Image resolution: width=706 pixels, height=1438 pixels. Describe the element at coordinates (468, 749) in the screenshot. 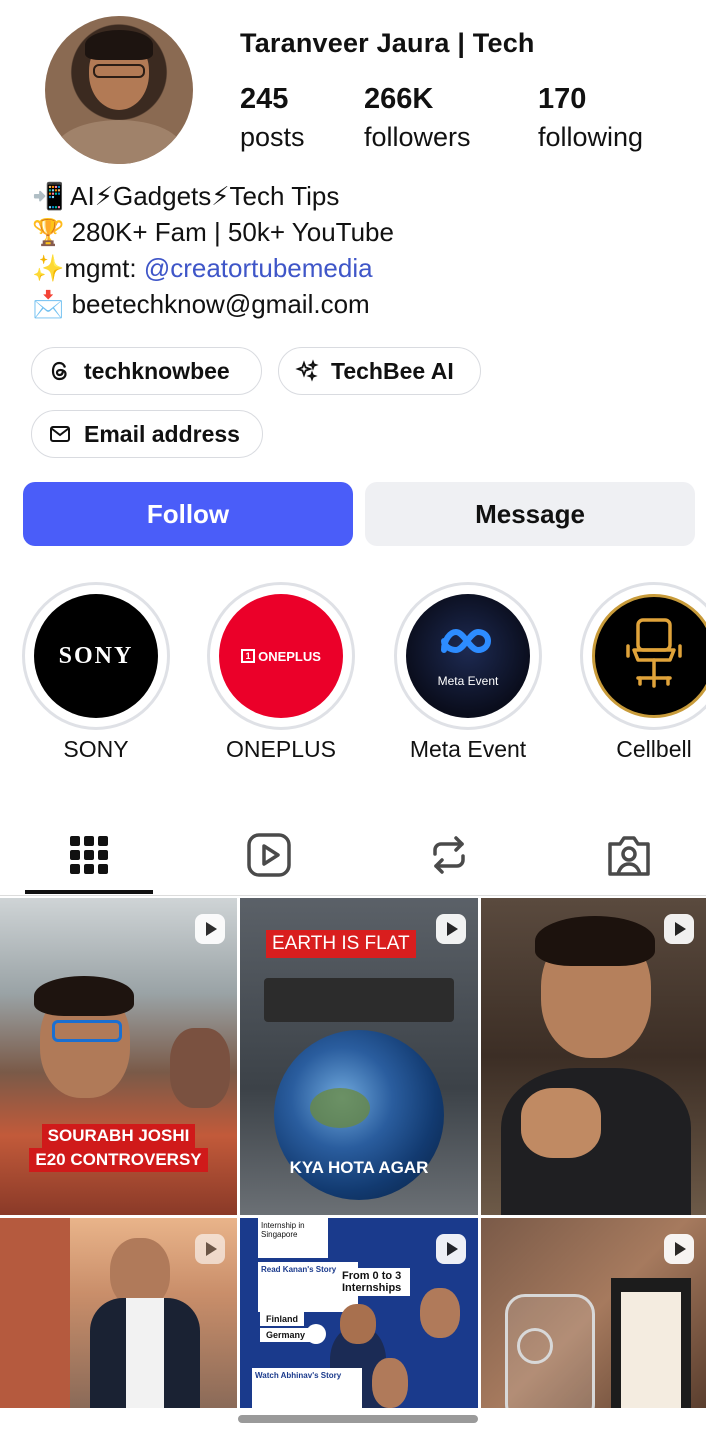

I see `highlight-label: Meta Event` at that location.